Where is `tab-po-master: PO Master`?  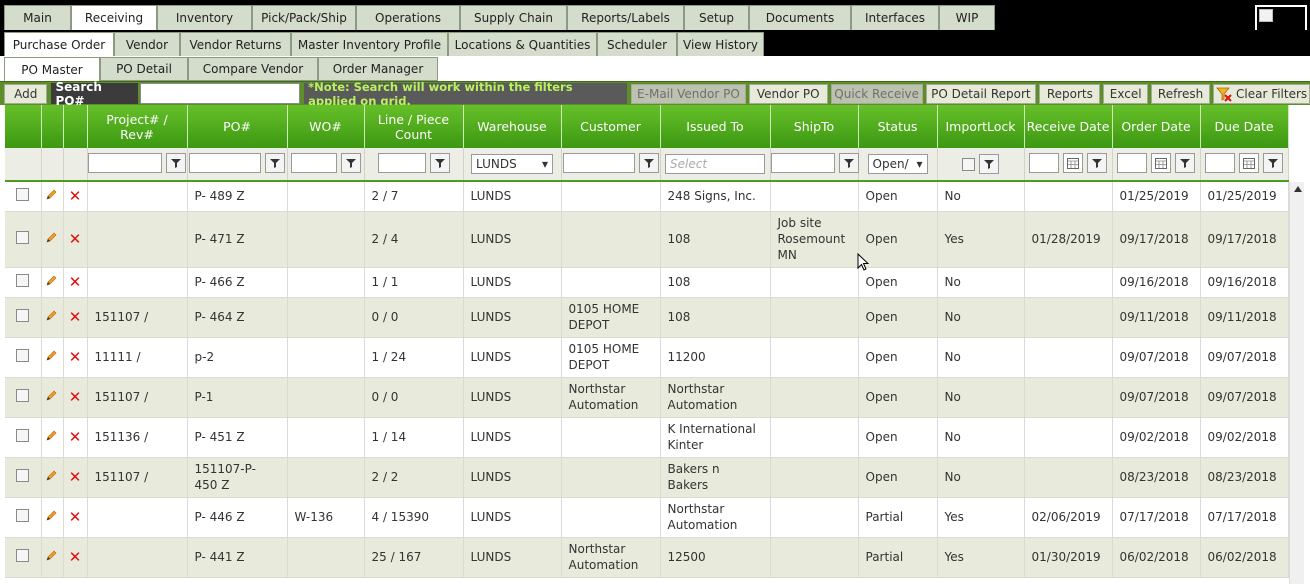 tab-po-master: PO Master is located at coordinates (52, 69).